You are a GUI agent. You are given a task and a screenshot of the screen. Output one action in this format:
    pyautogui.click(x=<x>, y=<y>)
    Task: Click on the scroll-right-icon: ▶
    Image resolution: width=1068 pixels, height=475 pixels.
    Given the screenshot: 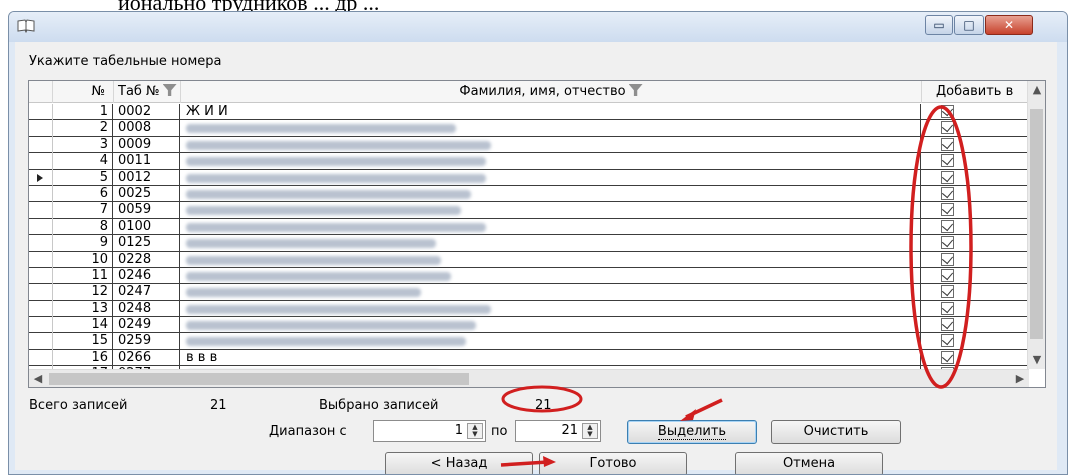 What is the action you would take?
    pyautogui.click(x=1020, y=378)
    